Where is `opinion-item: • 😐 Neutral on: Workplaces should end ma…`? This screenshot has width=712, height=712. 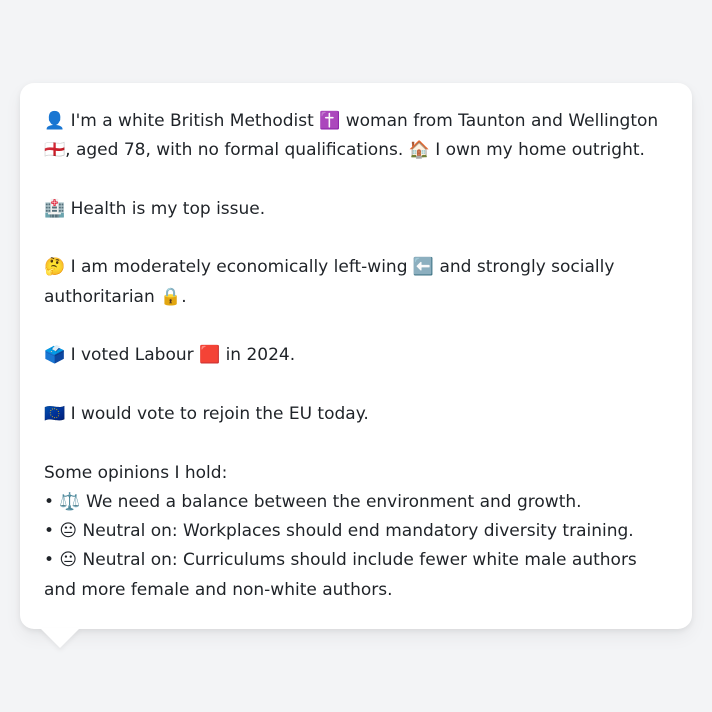
opinion-item: • 😐 Neutral on: Workplaces should end ma… is located at coordinates (339, 531).